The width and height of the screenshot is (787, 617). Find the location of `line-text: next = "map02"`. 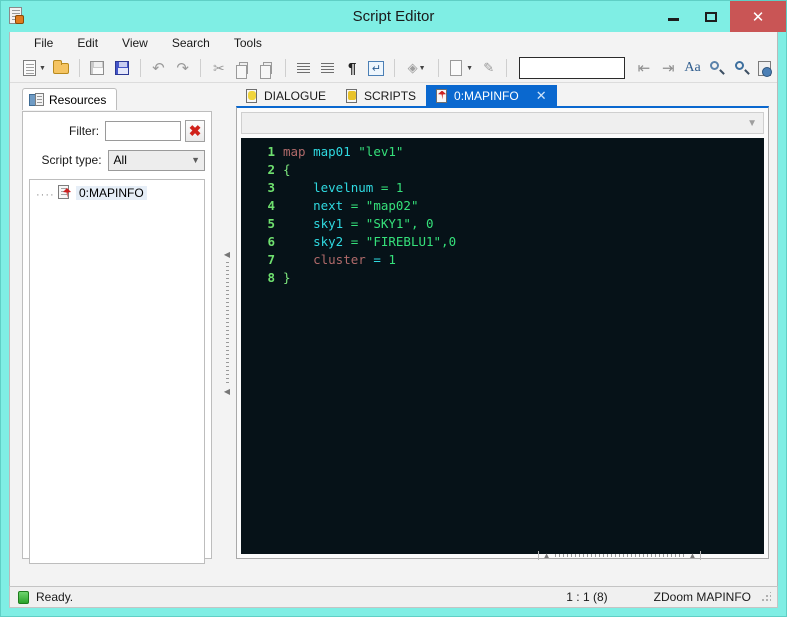

line-text: next = "map02" is located at coordinates (366, 205).